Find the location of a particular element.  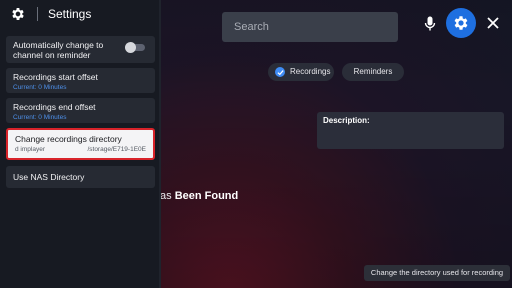

setting-recordings-end-offset: Recordings end offset Current: 0 Minutes is located at coordinates (80, 110).